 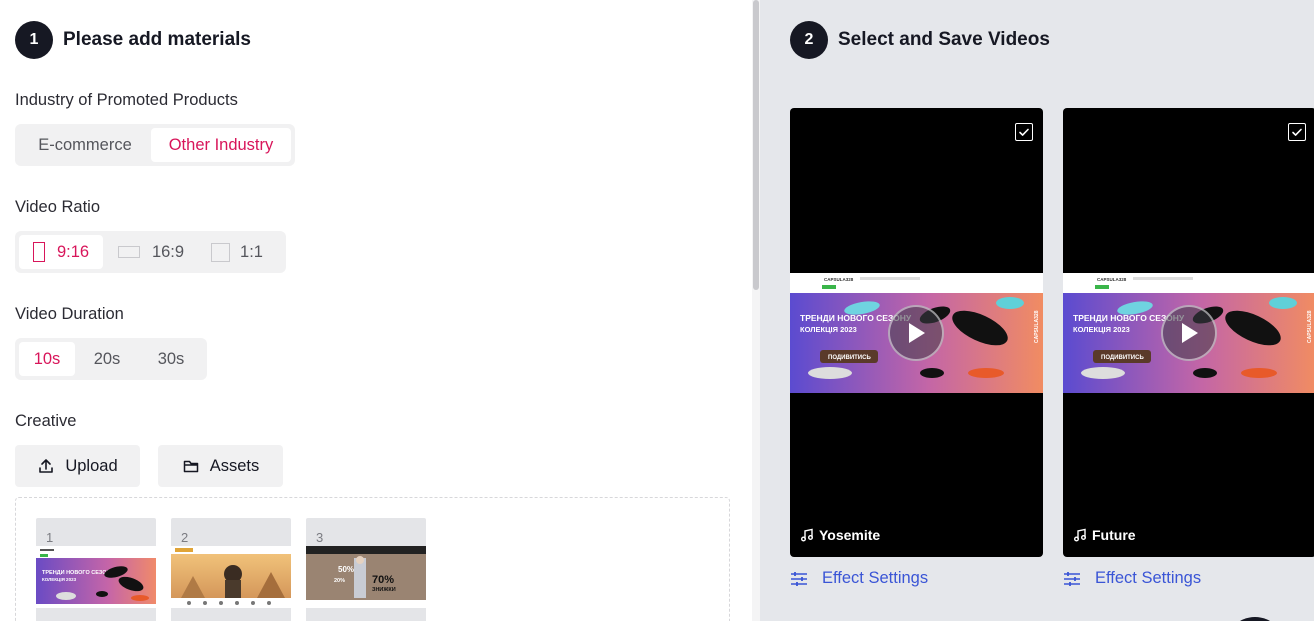 I want to click on video-ratio-label: Video Ratio, so click(x=58, y=207).